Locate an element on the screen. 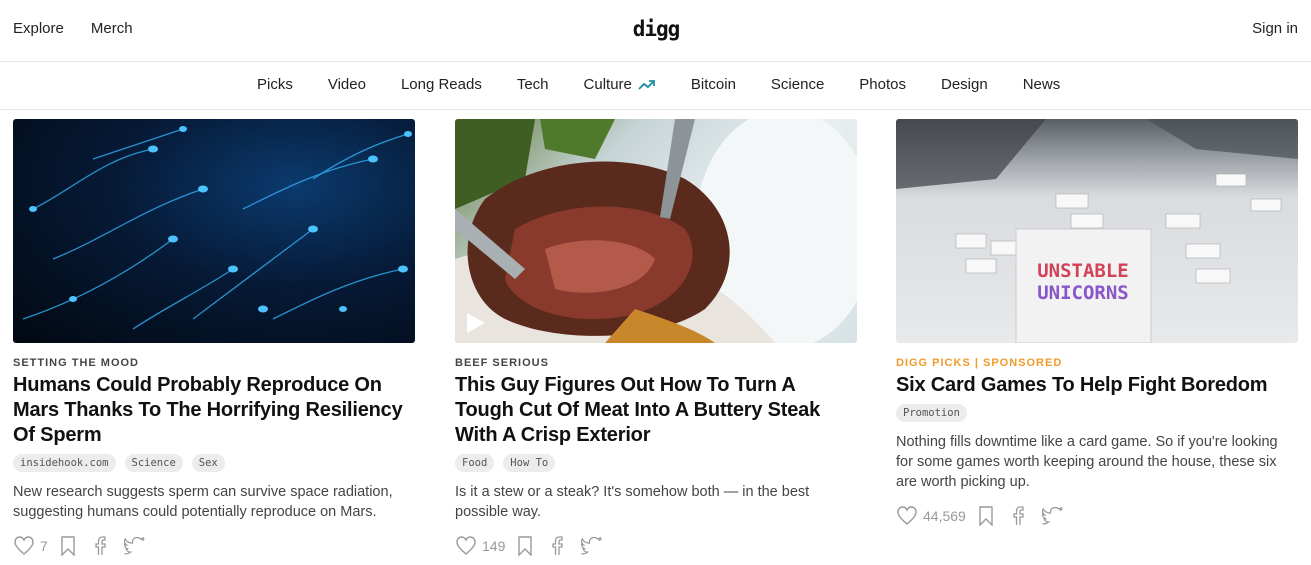 The image size is (1311, 565). logo-text: digg is located at coordinates (656, 29).